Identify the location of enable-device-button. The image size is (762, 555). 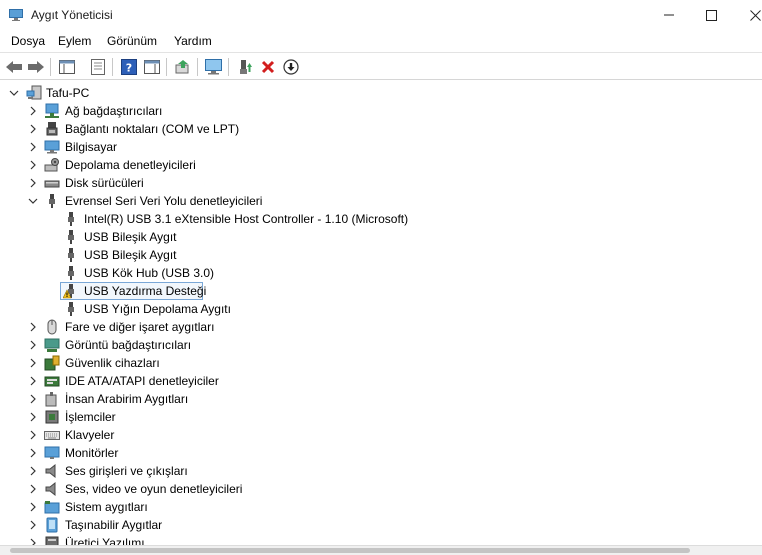
(245, 67).